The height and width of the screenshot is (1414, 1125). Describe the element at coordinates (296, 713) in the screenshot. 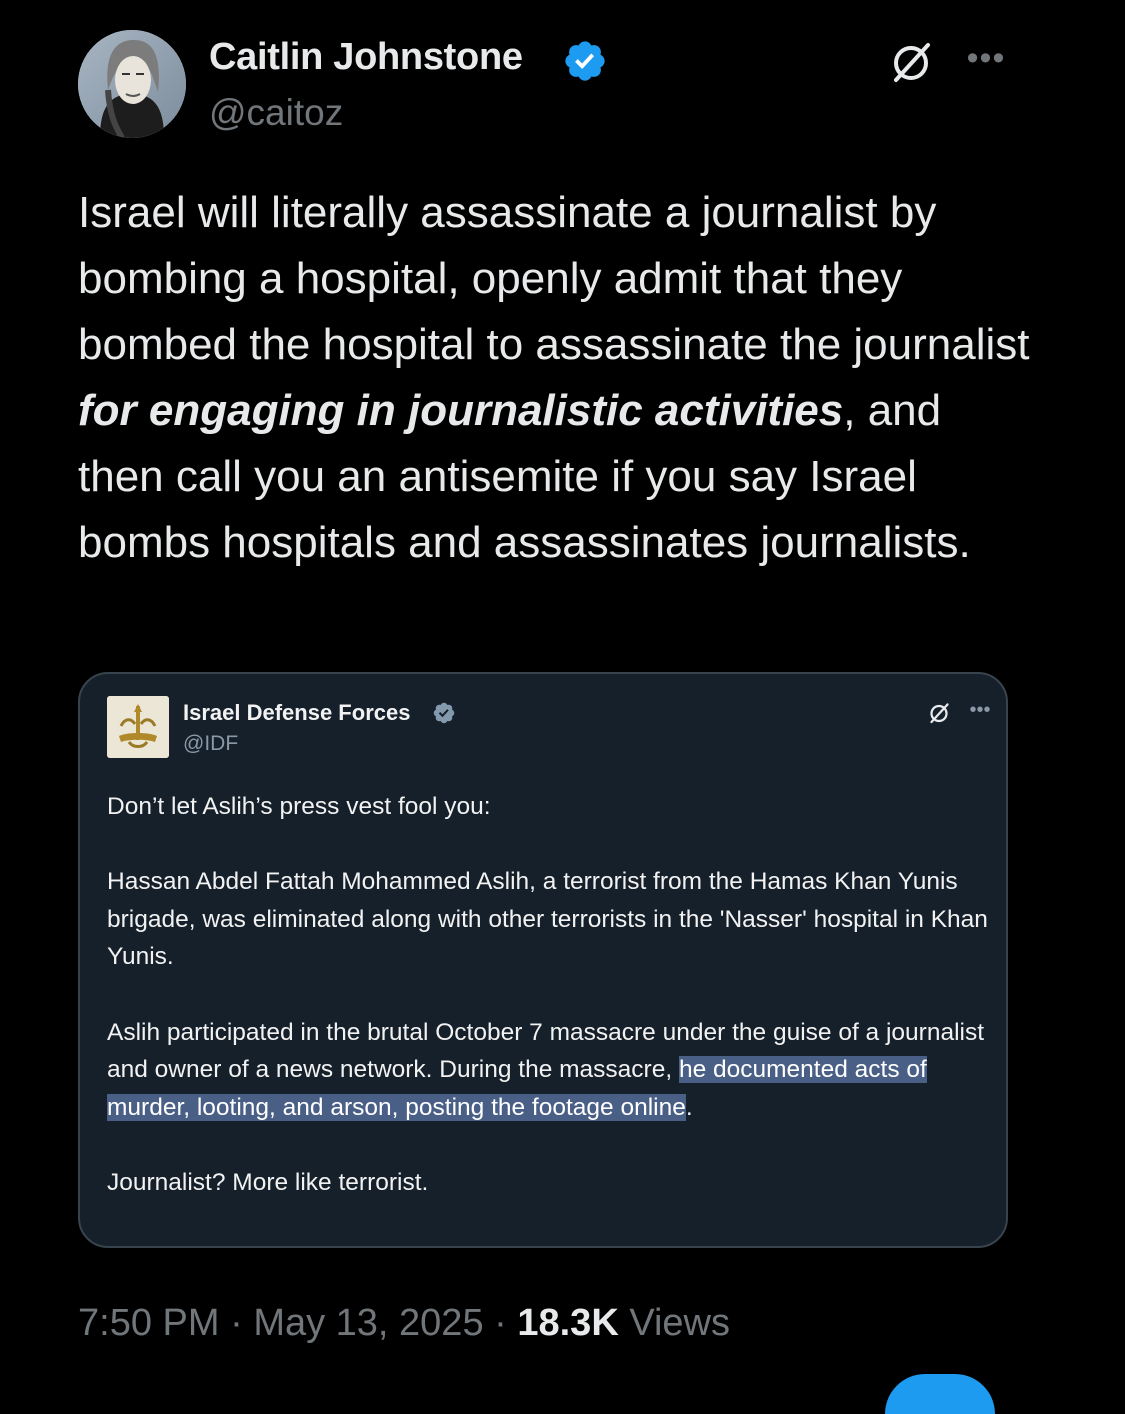

I see `quoted-author-name: Israel Defense Forces` at that location.